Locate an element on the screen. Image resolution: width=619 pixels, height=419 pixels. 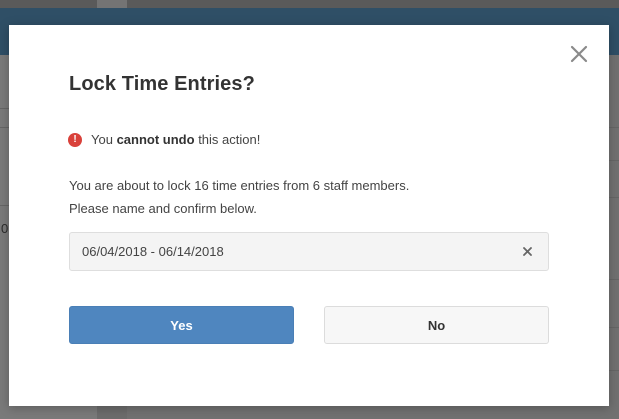
date-range-field is located at coordinates (309, 251).